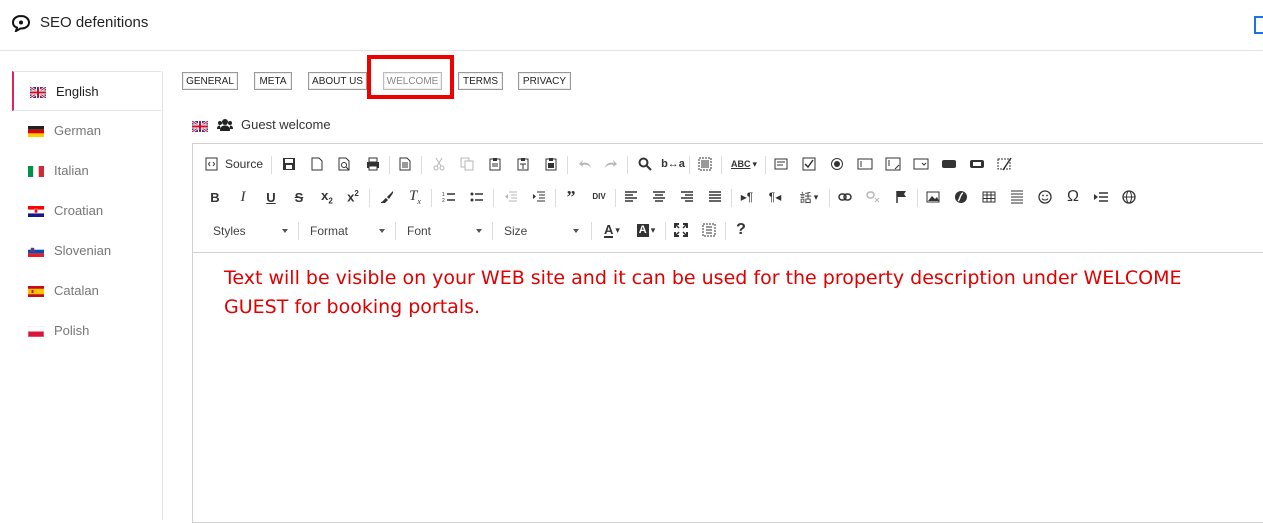 The image size is (1263, 523). Describe the element at coordinates (949, 164) in the screenshot. I see `button-field-button` at that location.